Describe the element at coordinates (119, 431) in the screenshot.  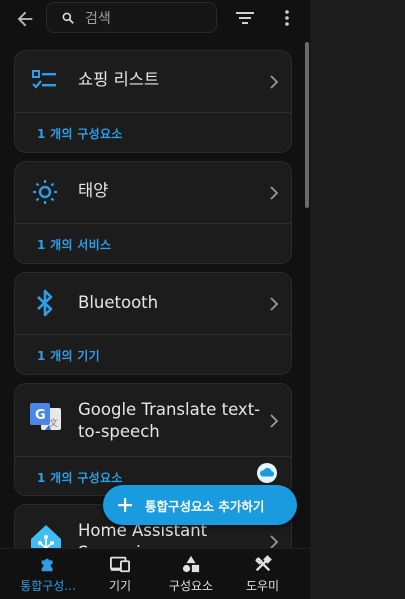
I see `integration-title-line2: to-speech` at that location.